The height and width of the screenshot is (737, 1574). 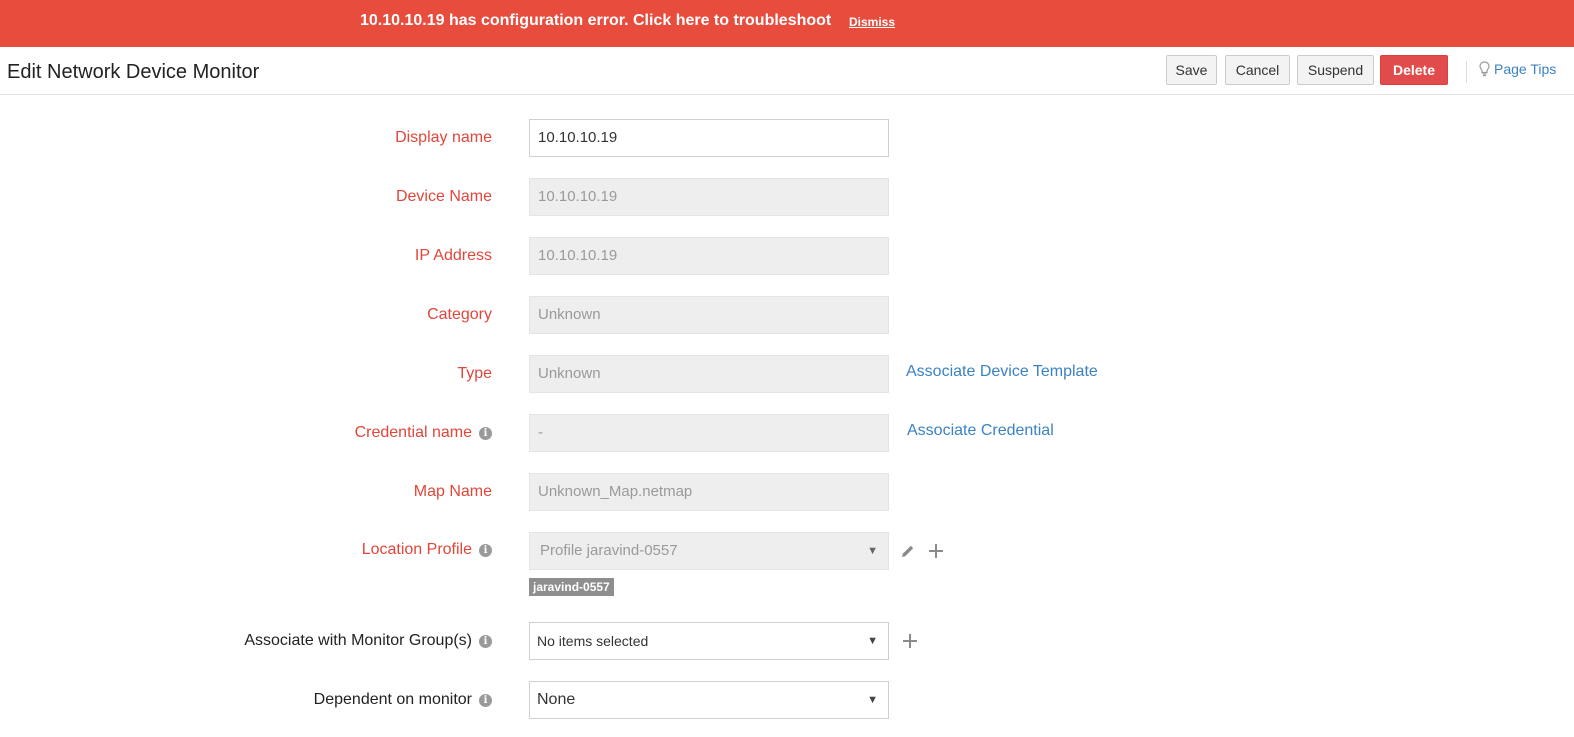 I want to click on category-field: Unknown, so click(x=709, y=315).